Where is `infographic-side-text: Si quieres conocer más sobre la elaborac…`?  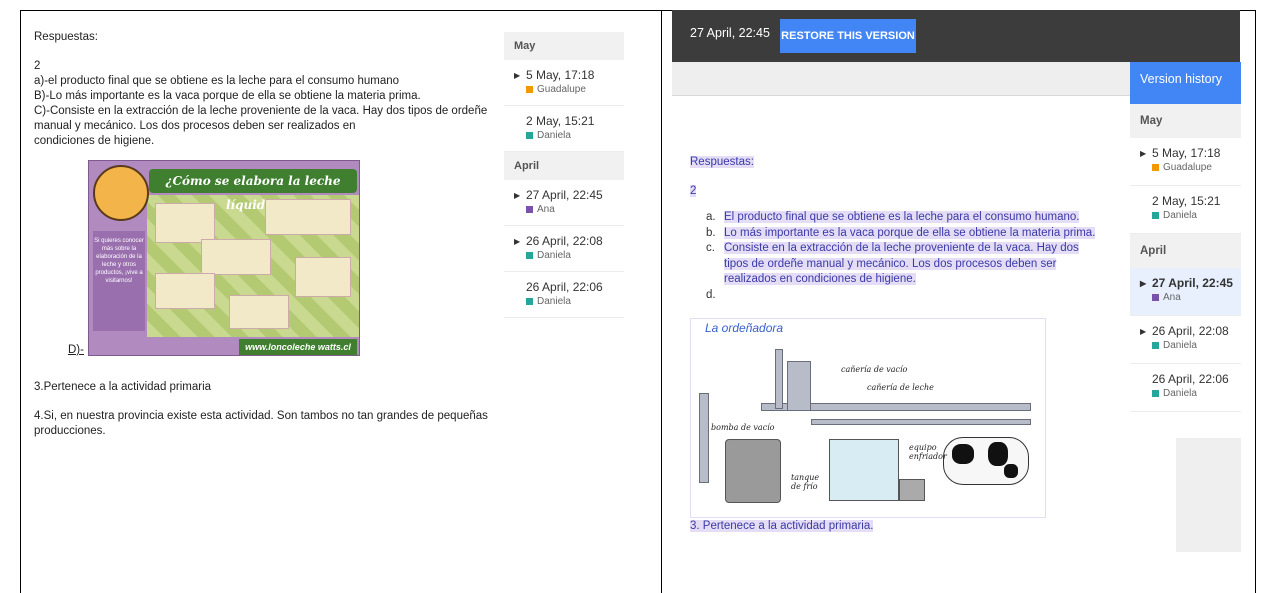 infographic-side-text: Si quieres conocer más sobre la elaborac… is located at coordinates (119, 281).